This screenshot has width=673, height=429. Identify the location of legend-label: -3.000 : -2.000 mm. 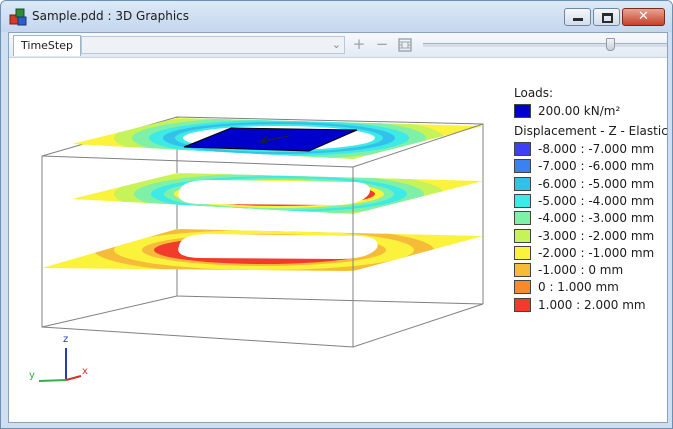
(596, 235).